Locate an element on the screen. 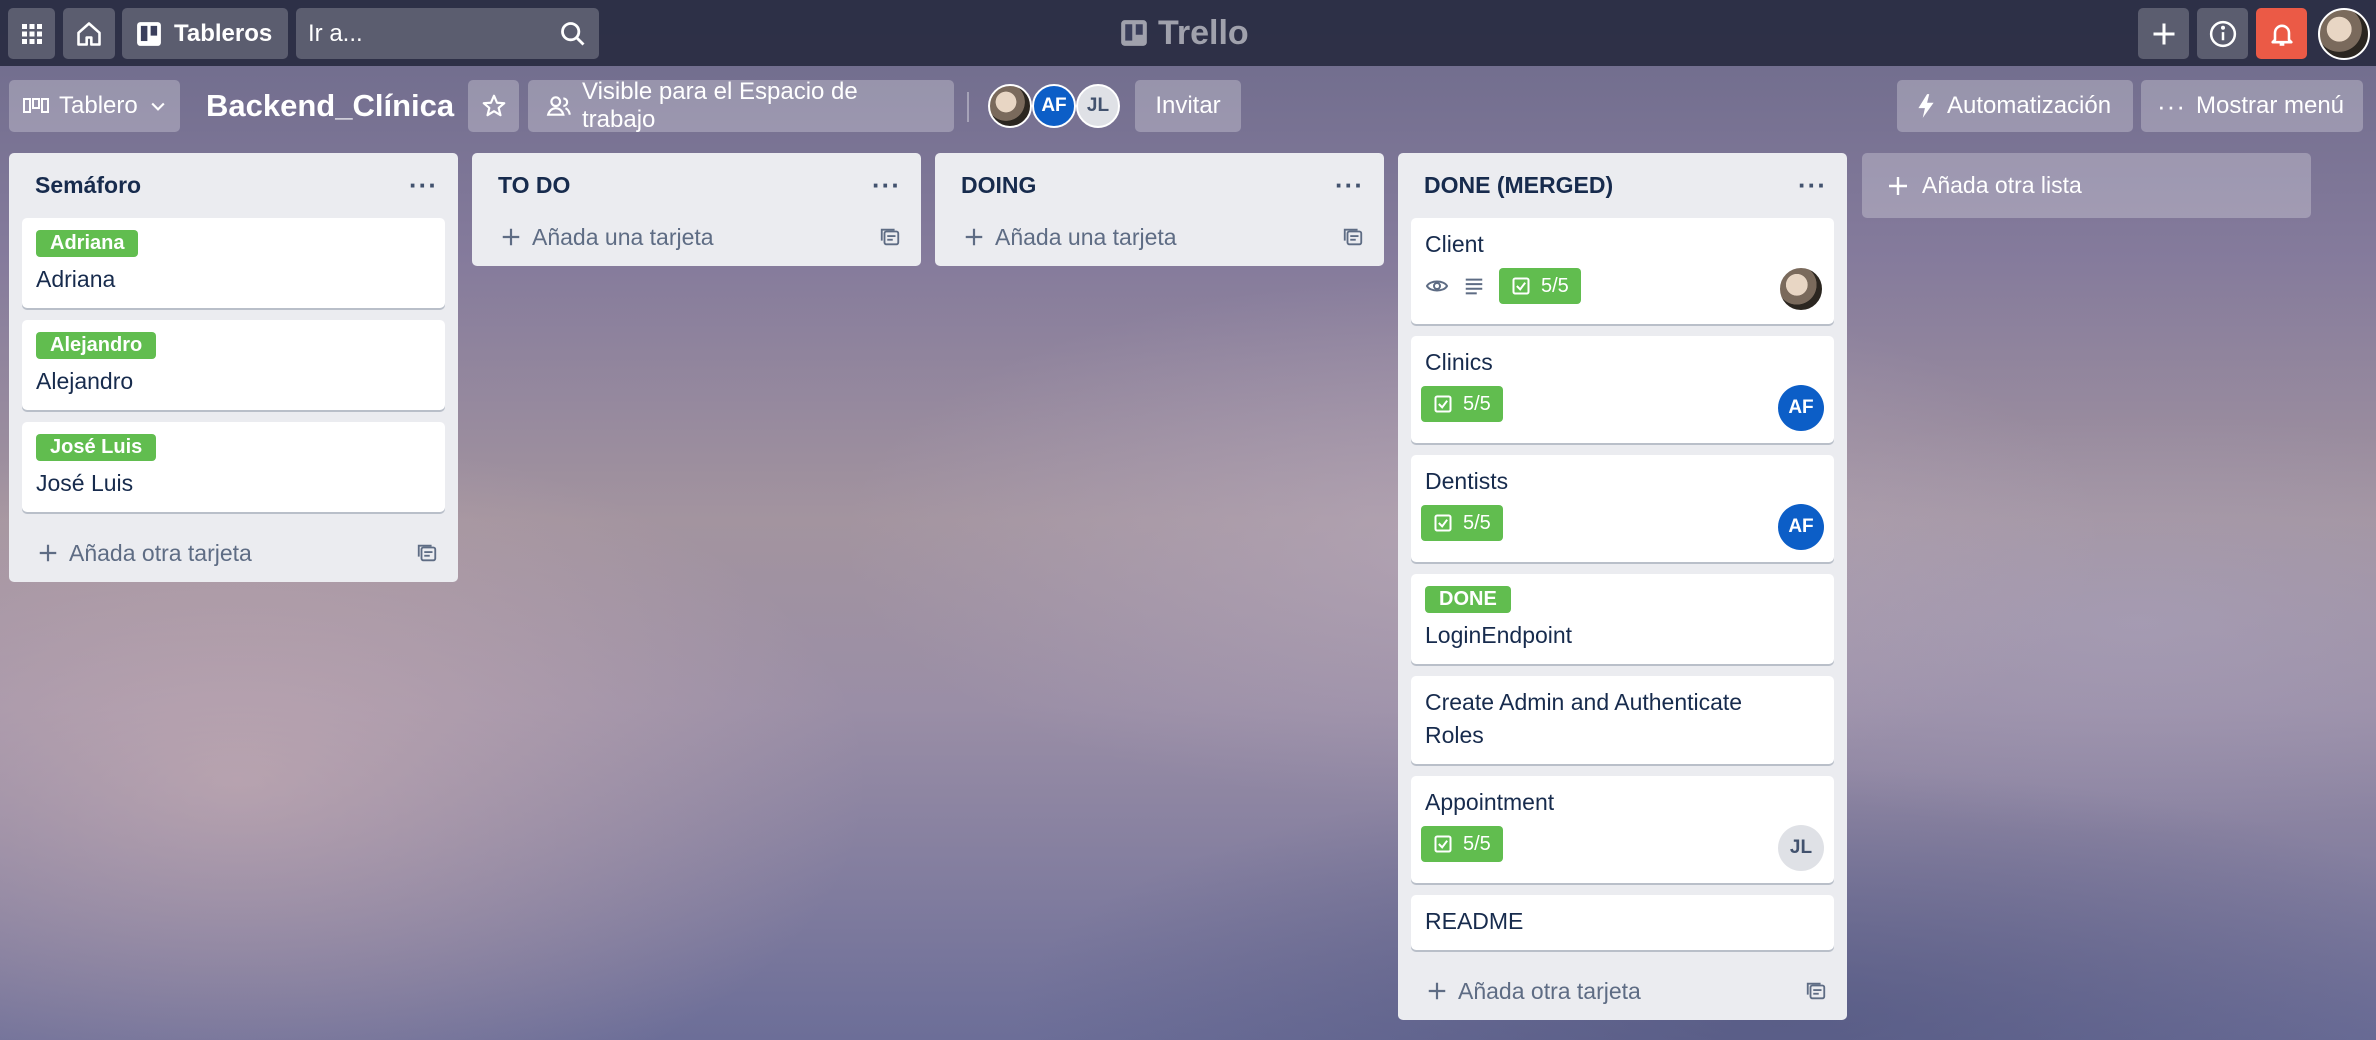 The width and height of the screenshot is (2376, 1040). home-icon is located at coordinates (89, 34).